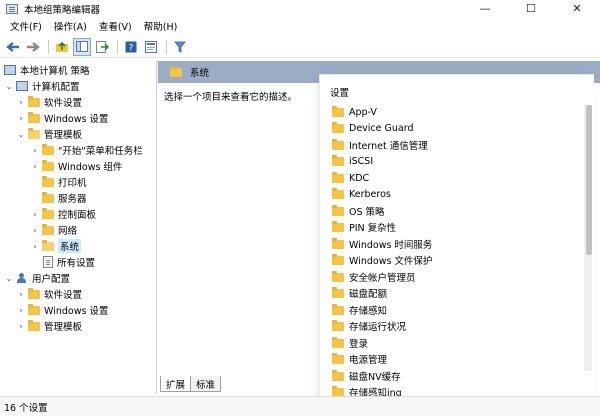 The height and width of the screenshot is (416, 600). I want to click on tree-item-user-software-settings: › 软件设置, so click(49, 294).